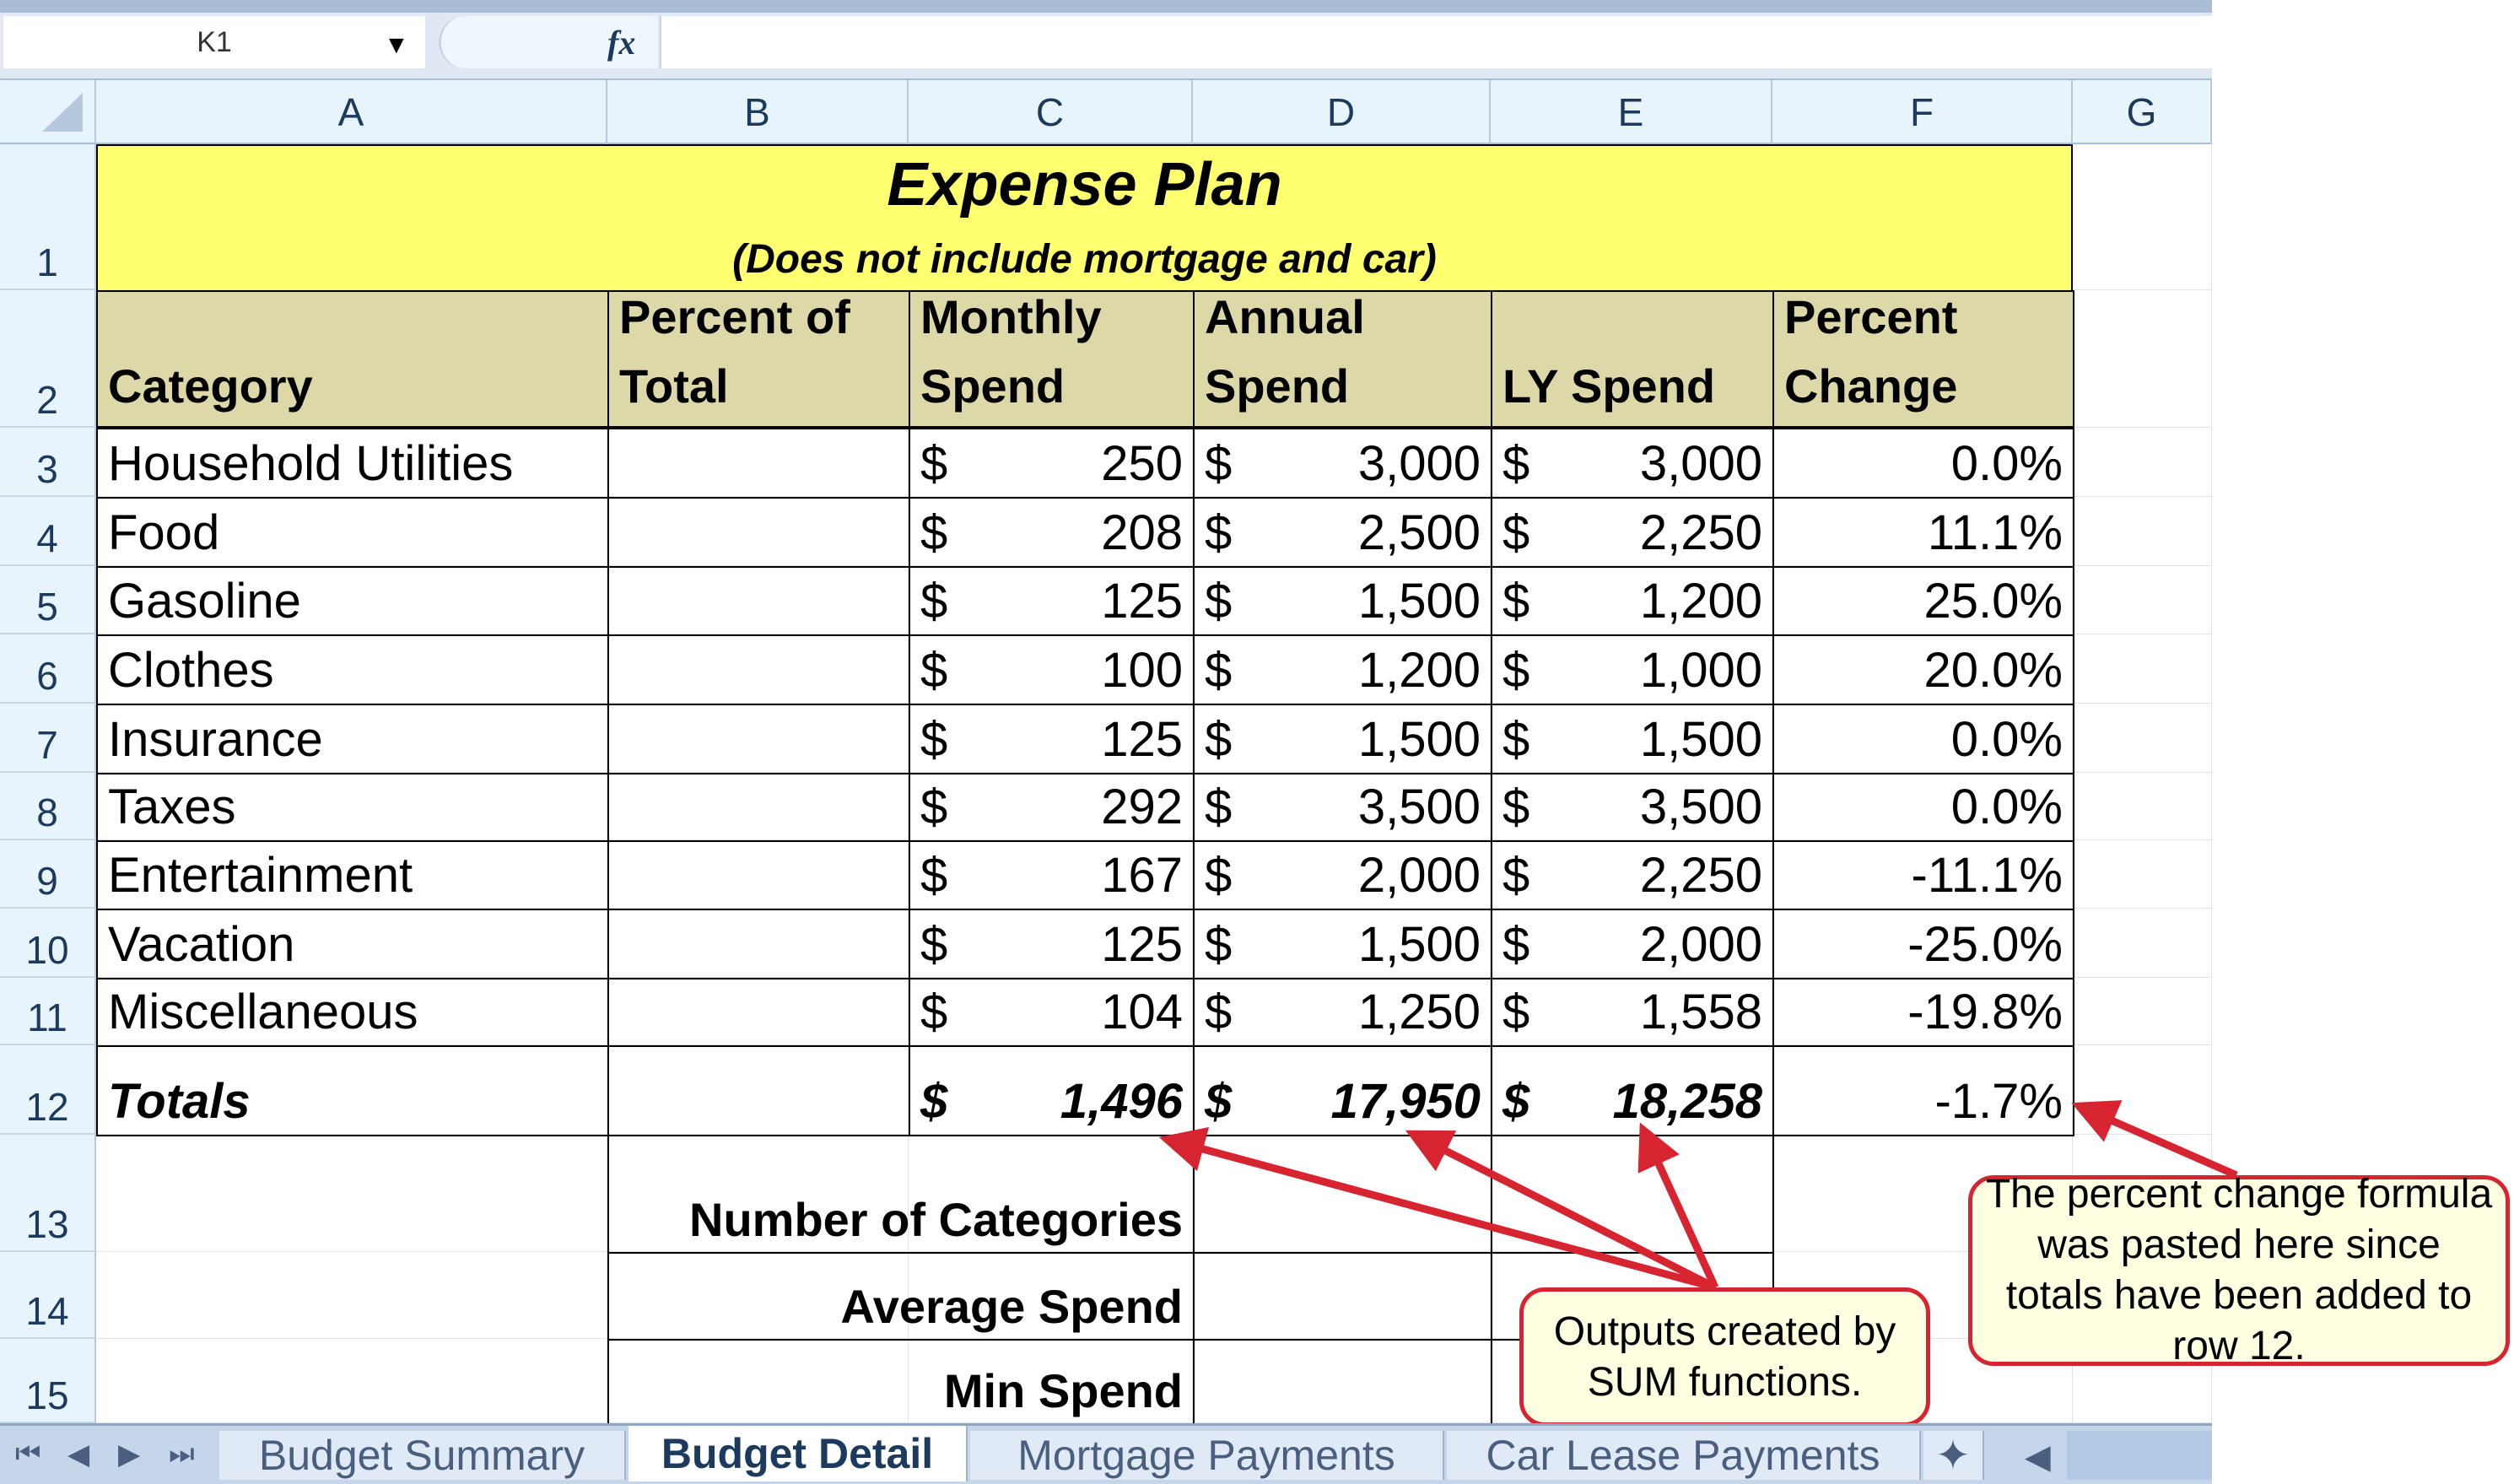  Describe the element at coordinates (1678, 1205) in the screenshot. I see `arrow-to-ly-total` at that location.